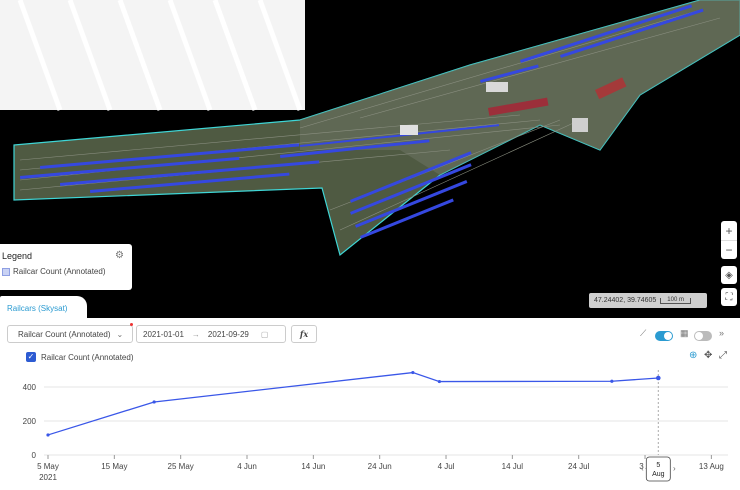 This screenshot has width=740, height=490. What do you see at coordinates (59, 271) in the screenshot?
I see `legend-item-label: Railcar Count (Annotated)` at bounding box center [59, 271].